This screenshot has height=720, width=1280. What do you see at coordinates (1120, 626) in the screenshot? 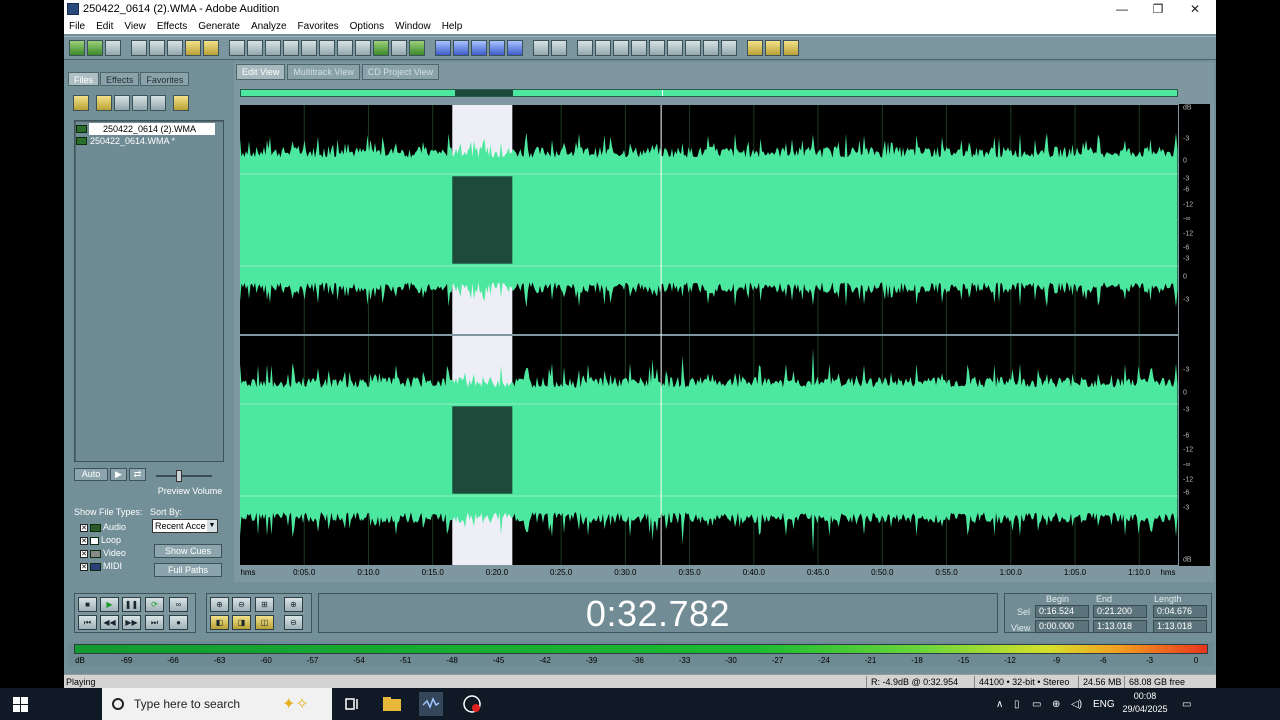
I see `view-end-field: 1:13.018` at bounding box center [1120, 626].